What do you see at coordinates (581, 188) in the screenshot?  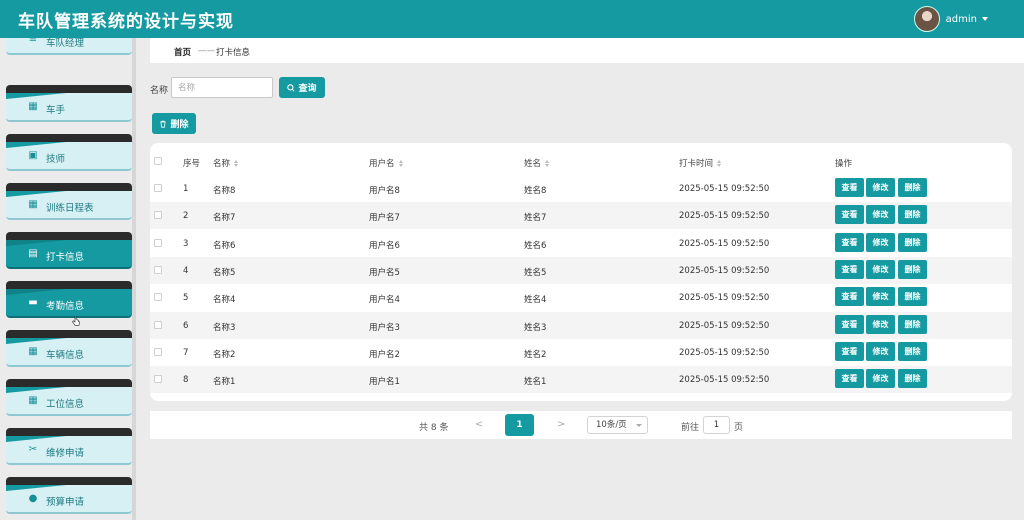 I see `table-row: 1 名称8 用户名8 姓名8 2025-05-15 09:52:50 查看 修改 删除` at bounding box center [581, 188].